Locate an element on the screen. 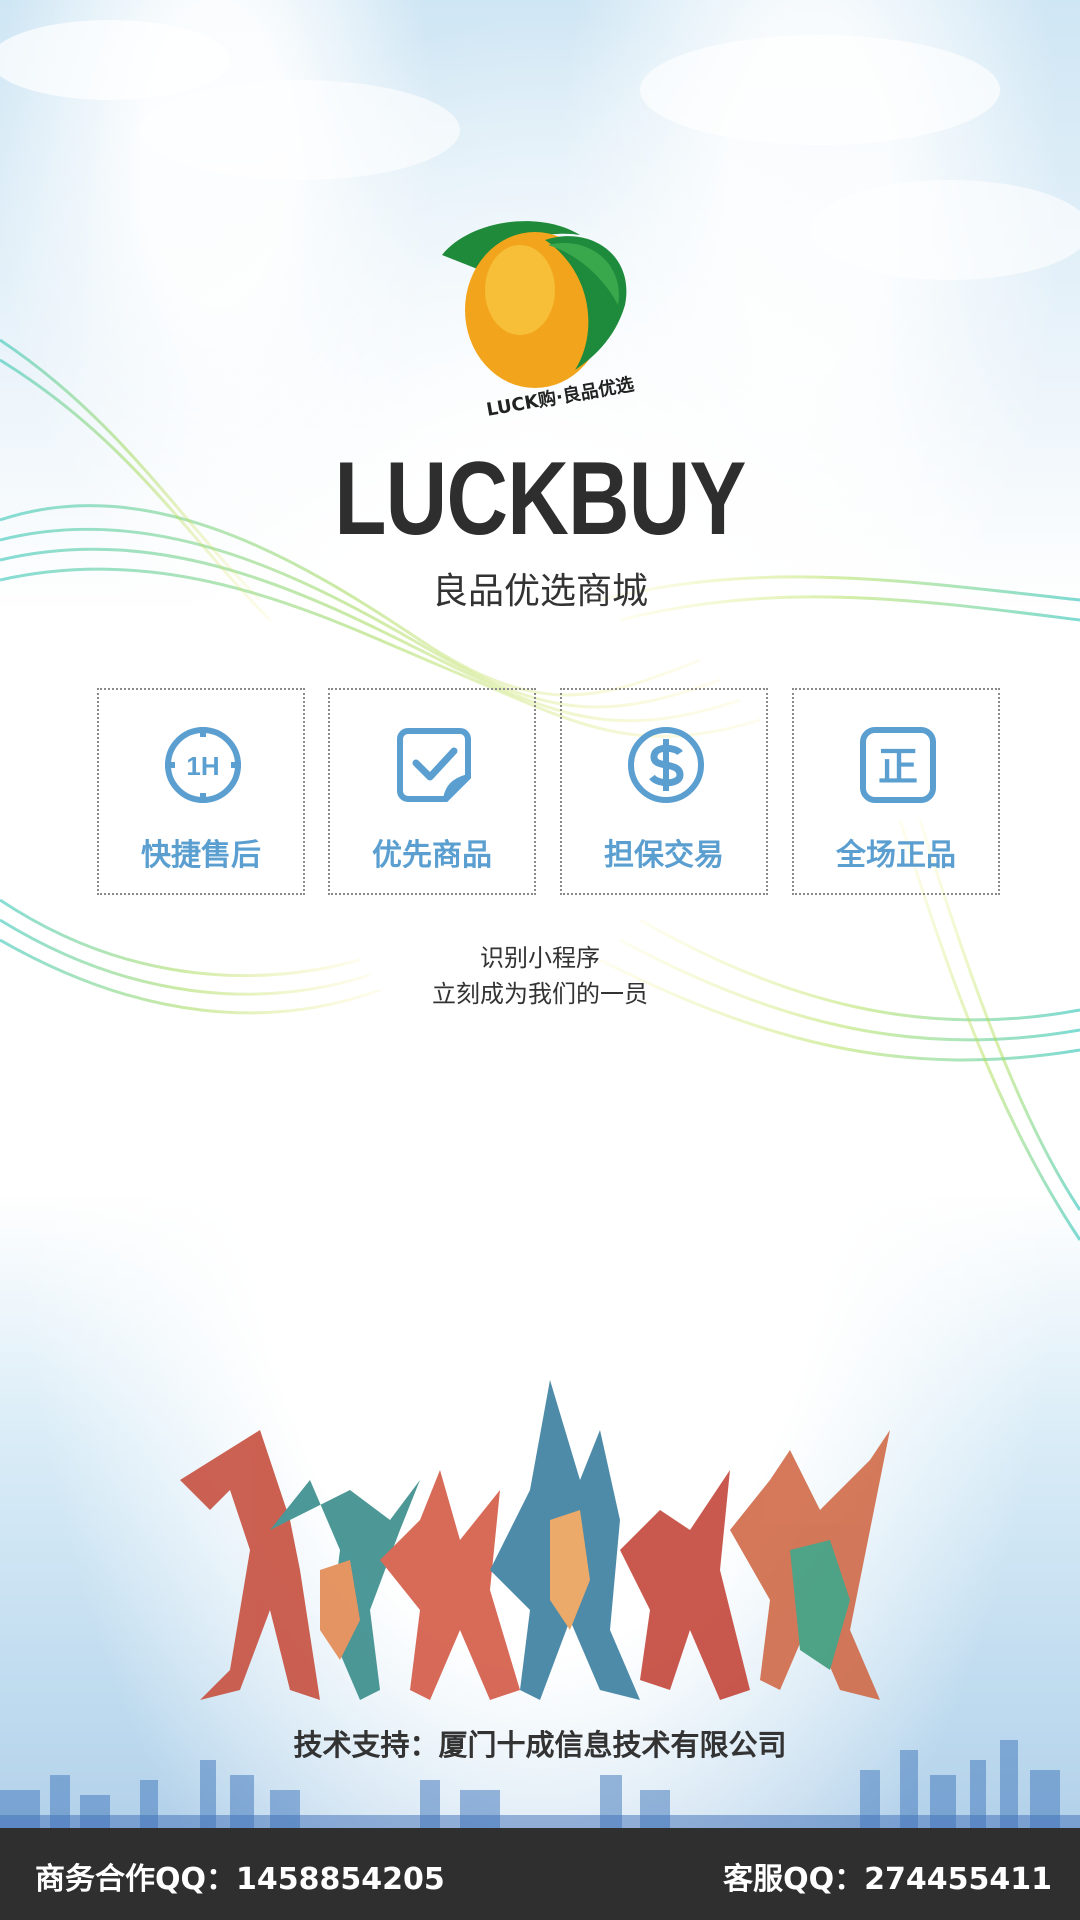 This screenshot has height=1920, width=1080. business-contact: 商务合作QQ：1458854205 is located at coordinates (240, 1879).